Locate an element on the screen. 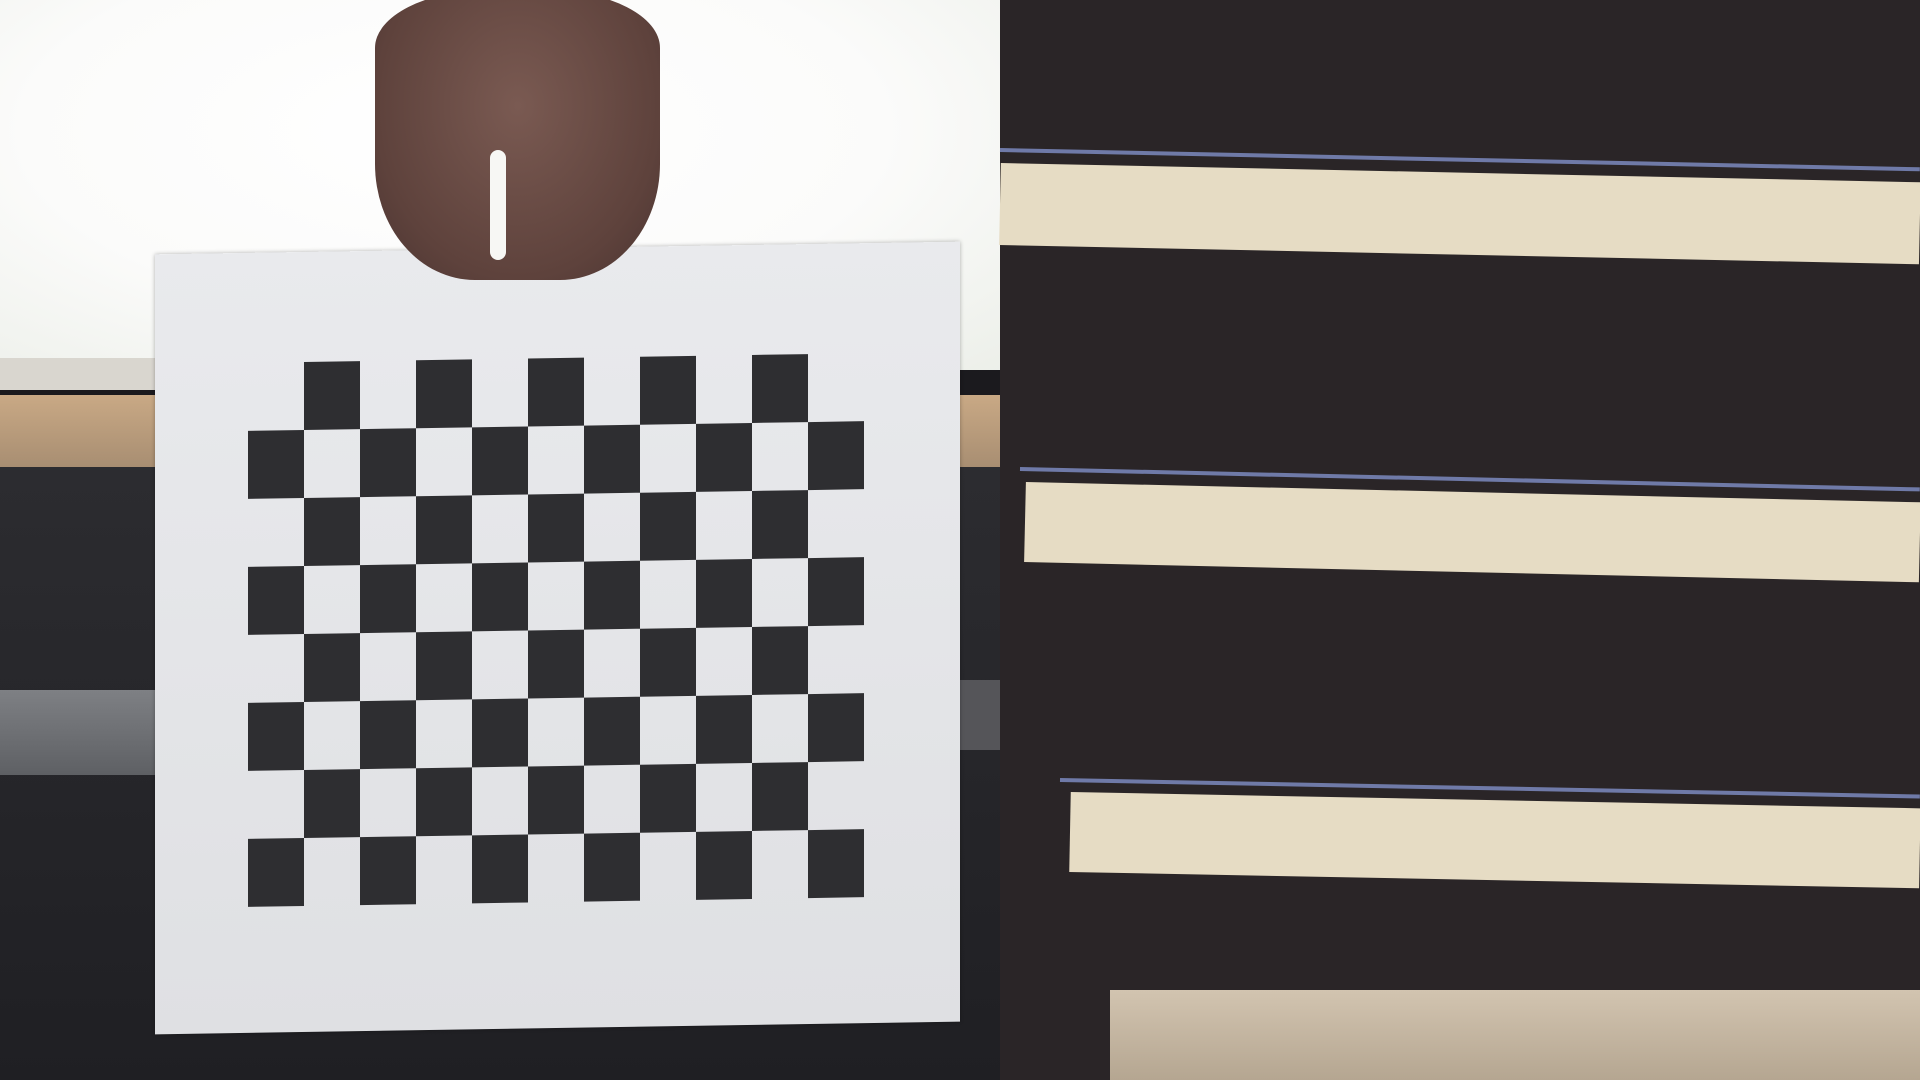  window-frame is located at coordinates (80, 374).